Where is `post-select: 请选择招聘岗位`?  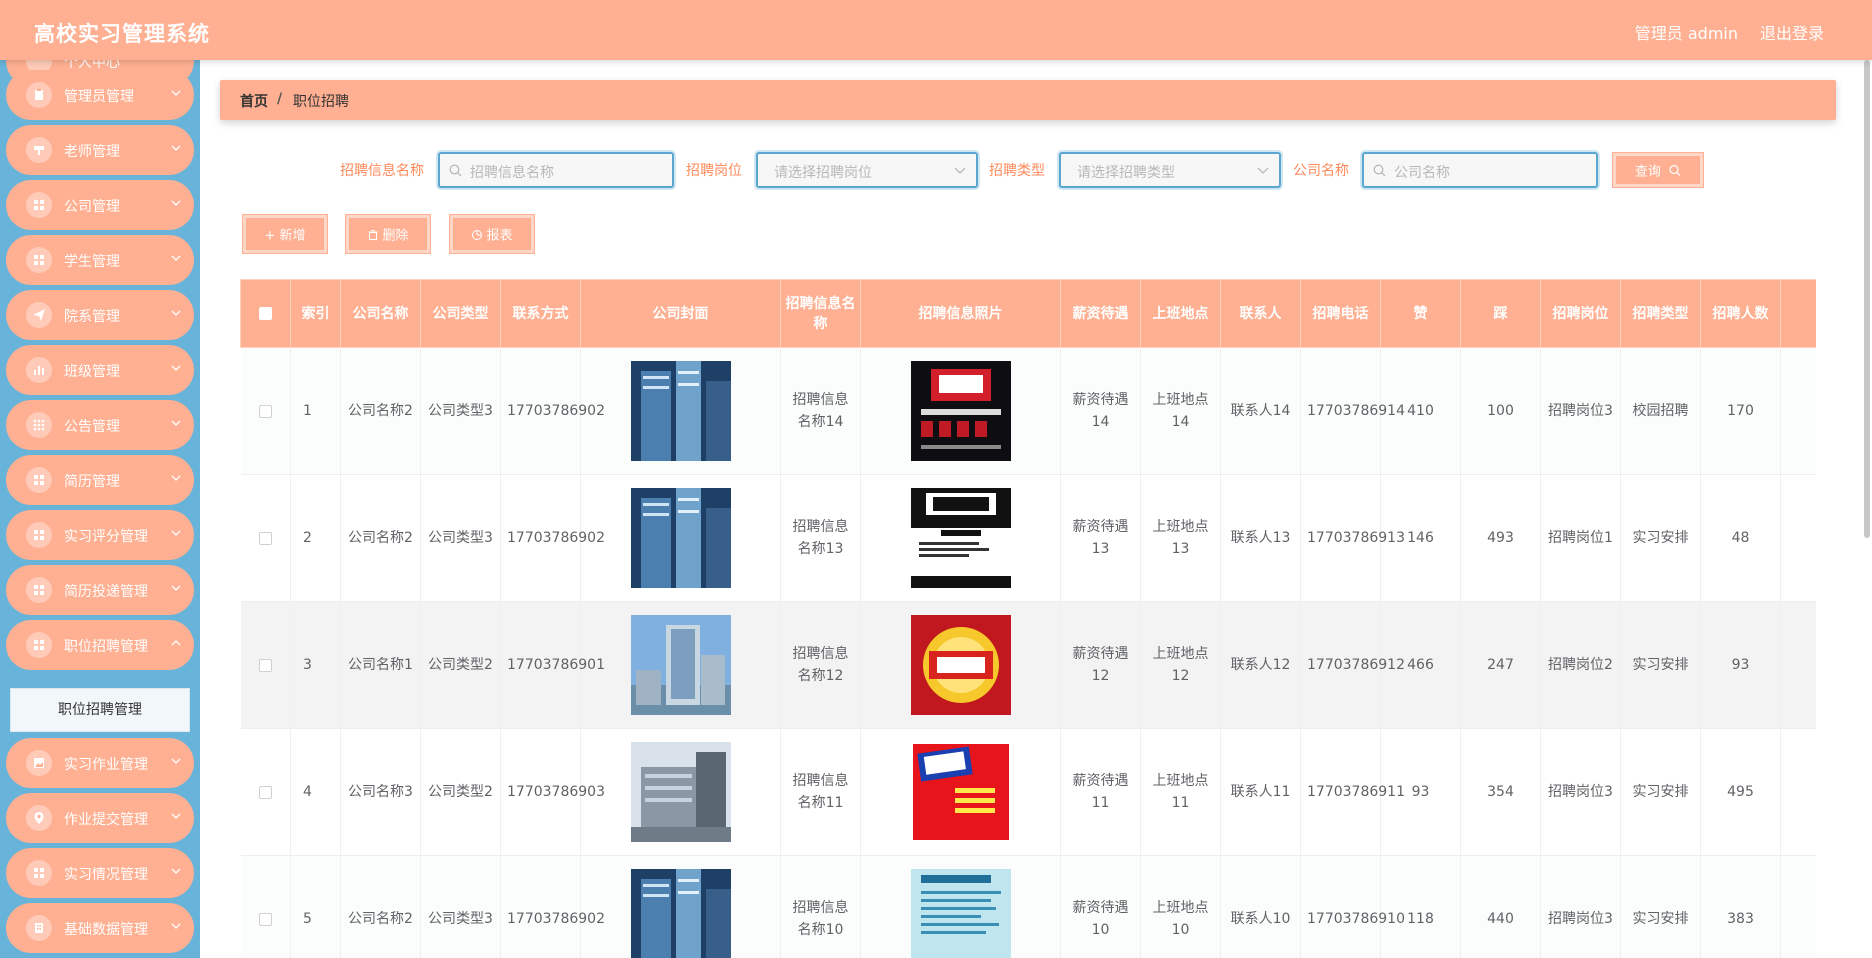
post-select: 请选择招聘岗位 is located at coordinates (867, 170).